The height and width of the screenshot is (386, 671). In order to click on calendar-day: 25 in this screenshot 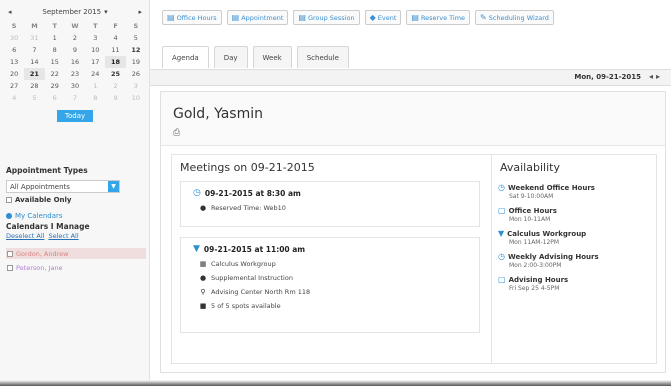, I will do `click(115, 74)`.